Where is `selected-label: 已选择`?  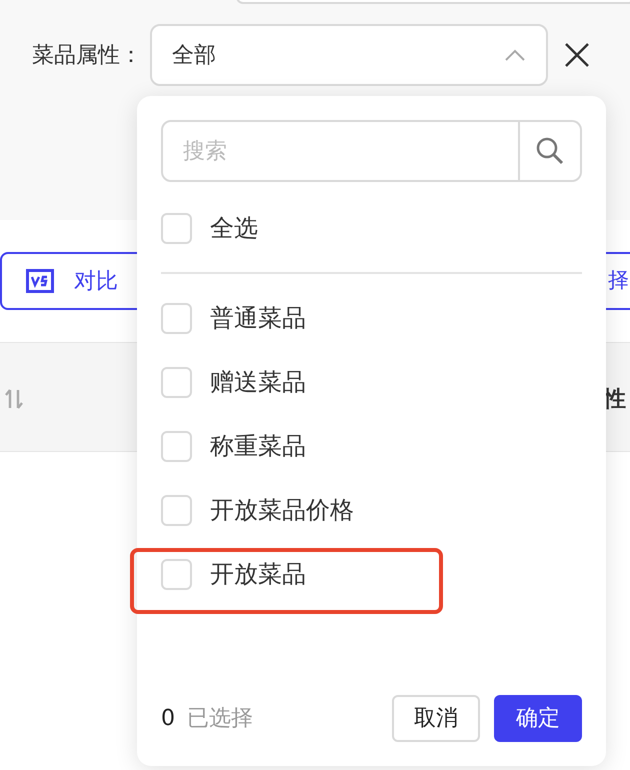
selected-label: 已选择 is located at coordinates (220, 719).